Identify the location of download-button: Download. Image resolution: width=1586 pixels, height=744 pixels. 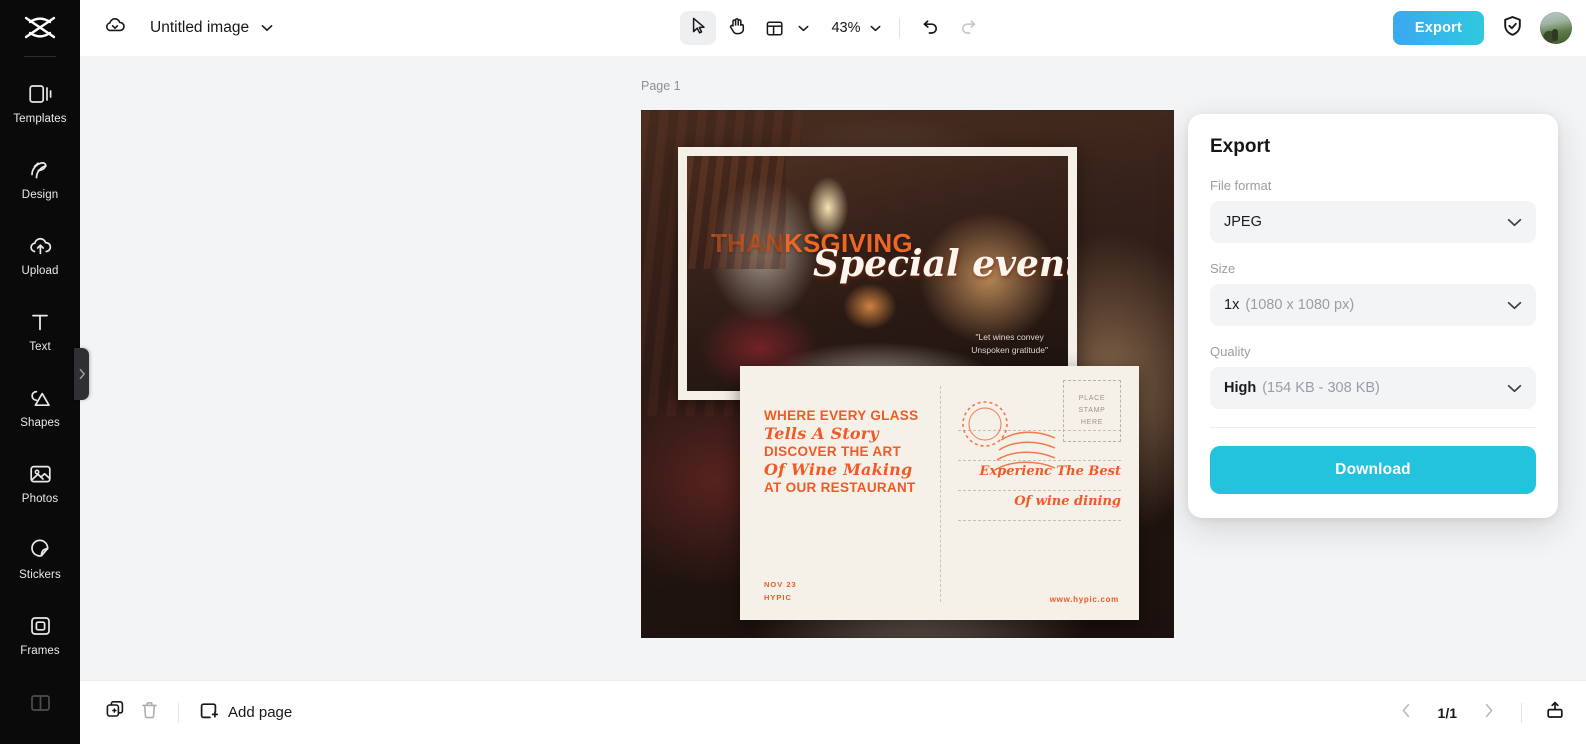
(1373, 470).